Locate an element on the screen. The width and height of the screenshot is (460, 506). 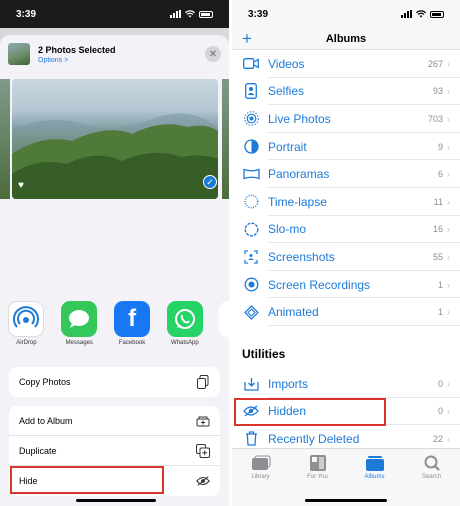
options-link: Options > is located at coordinates (121, 60).